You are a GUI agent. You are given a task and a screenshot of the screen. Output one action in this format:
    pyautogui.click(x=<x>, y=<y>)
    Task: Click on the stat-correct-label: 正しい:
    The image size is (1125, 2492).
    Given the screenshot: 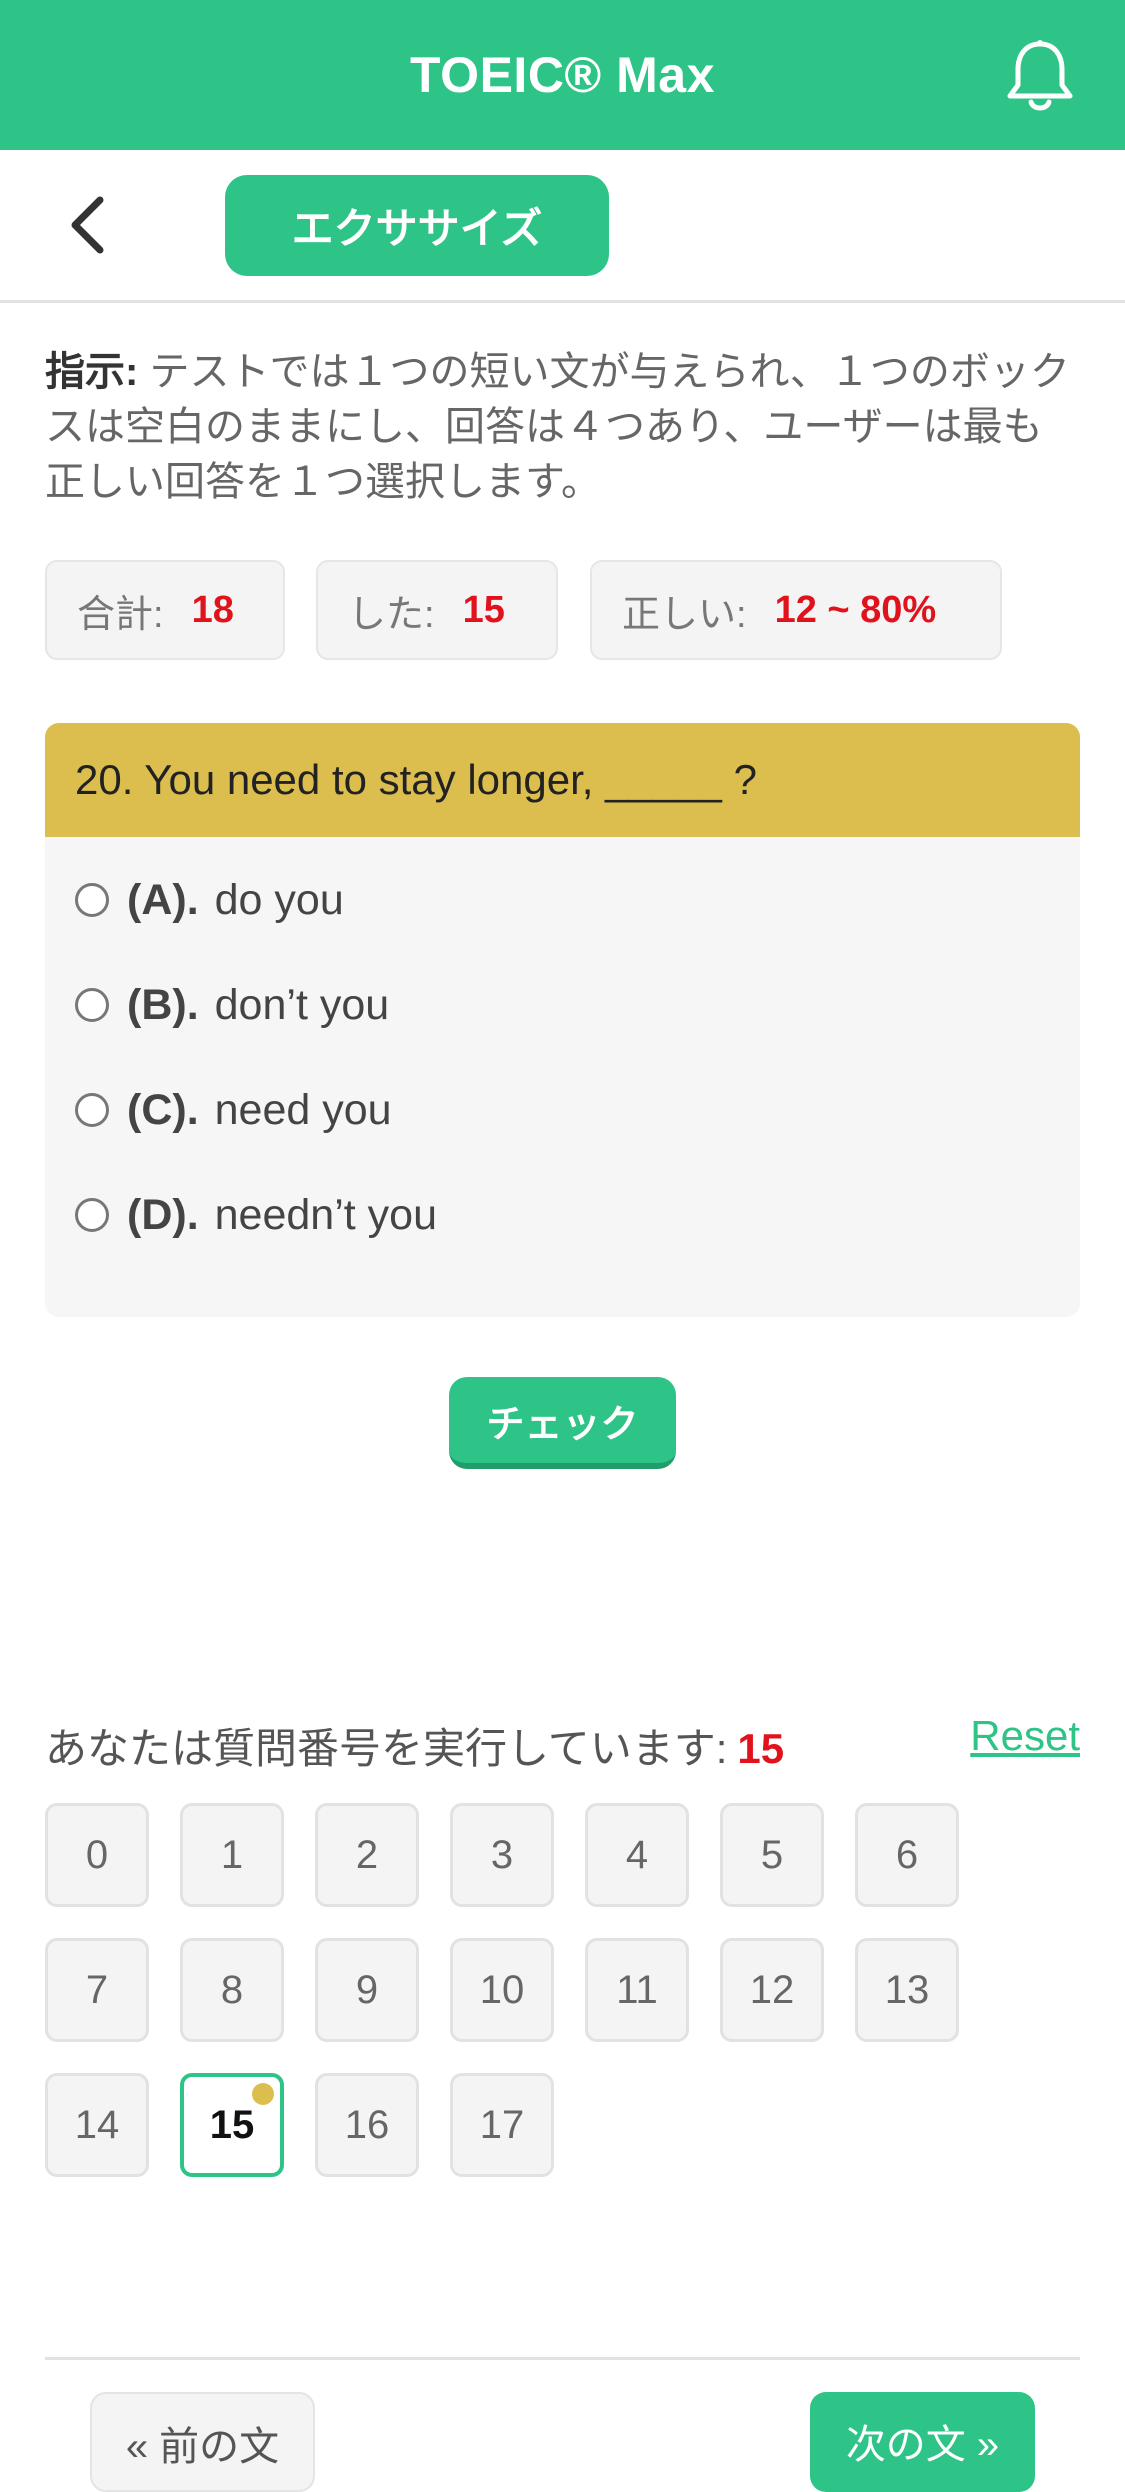 What is the action you would take?
    pyautogui.click(x=684, y=614)
    